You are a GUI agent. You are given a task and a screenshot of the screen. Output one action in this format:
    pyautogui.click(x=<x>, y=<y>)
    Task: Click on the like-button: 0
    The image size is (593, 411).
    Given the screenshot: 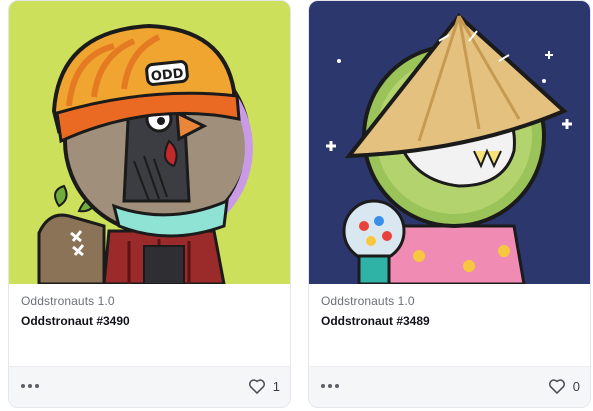 What is the action you would take?
    pyautogui.click(x=563, y=386)
    